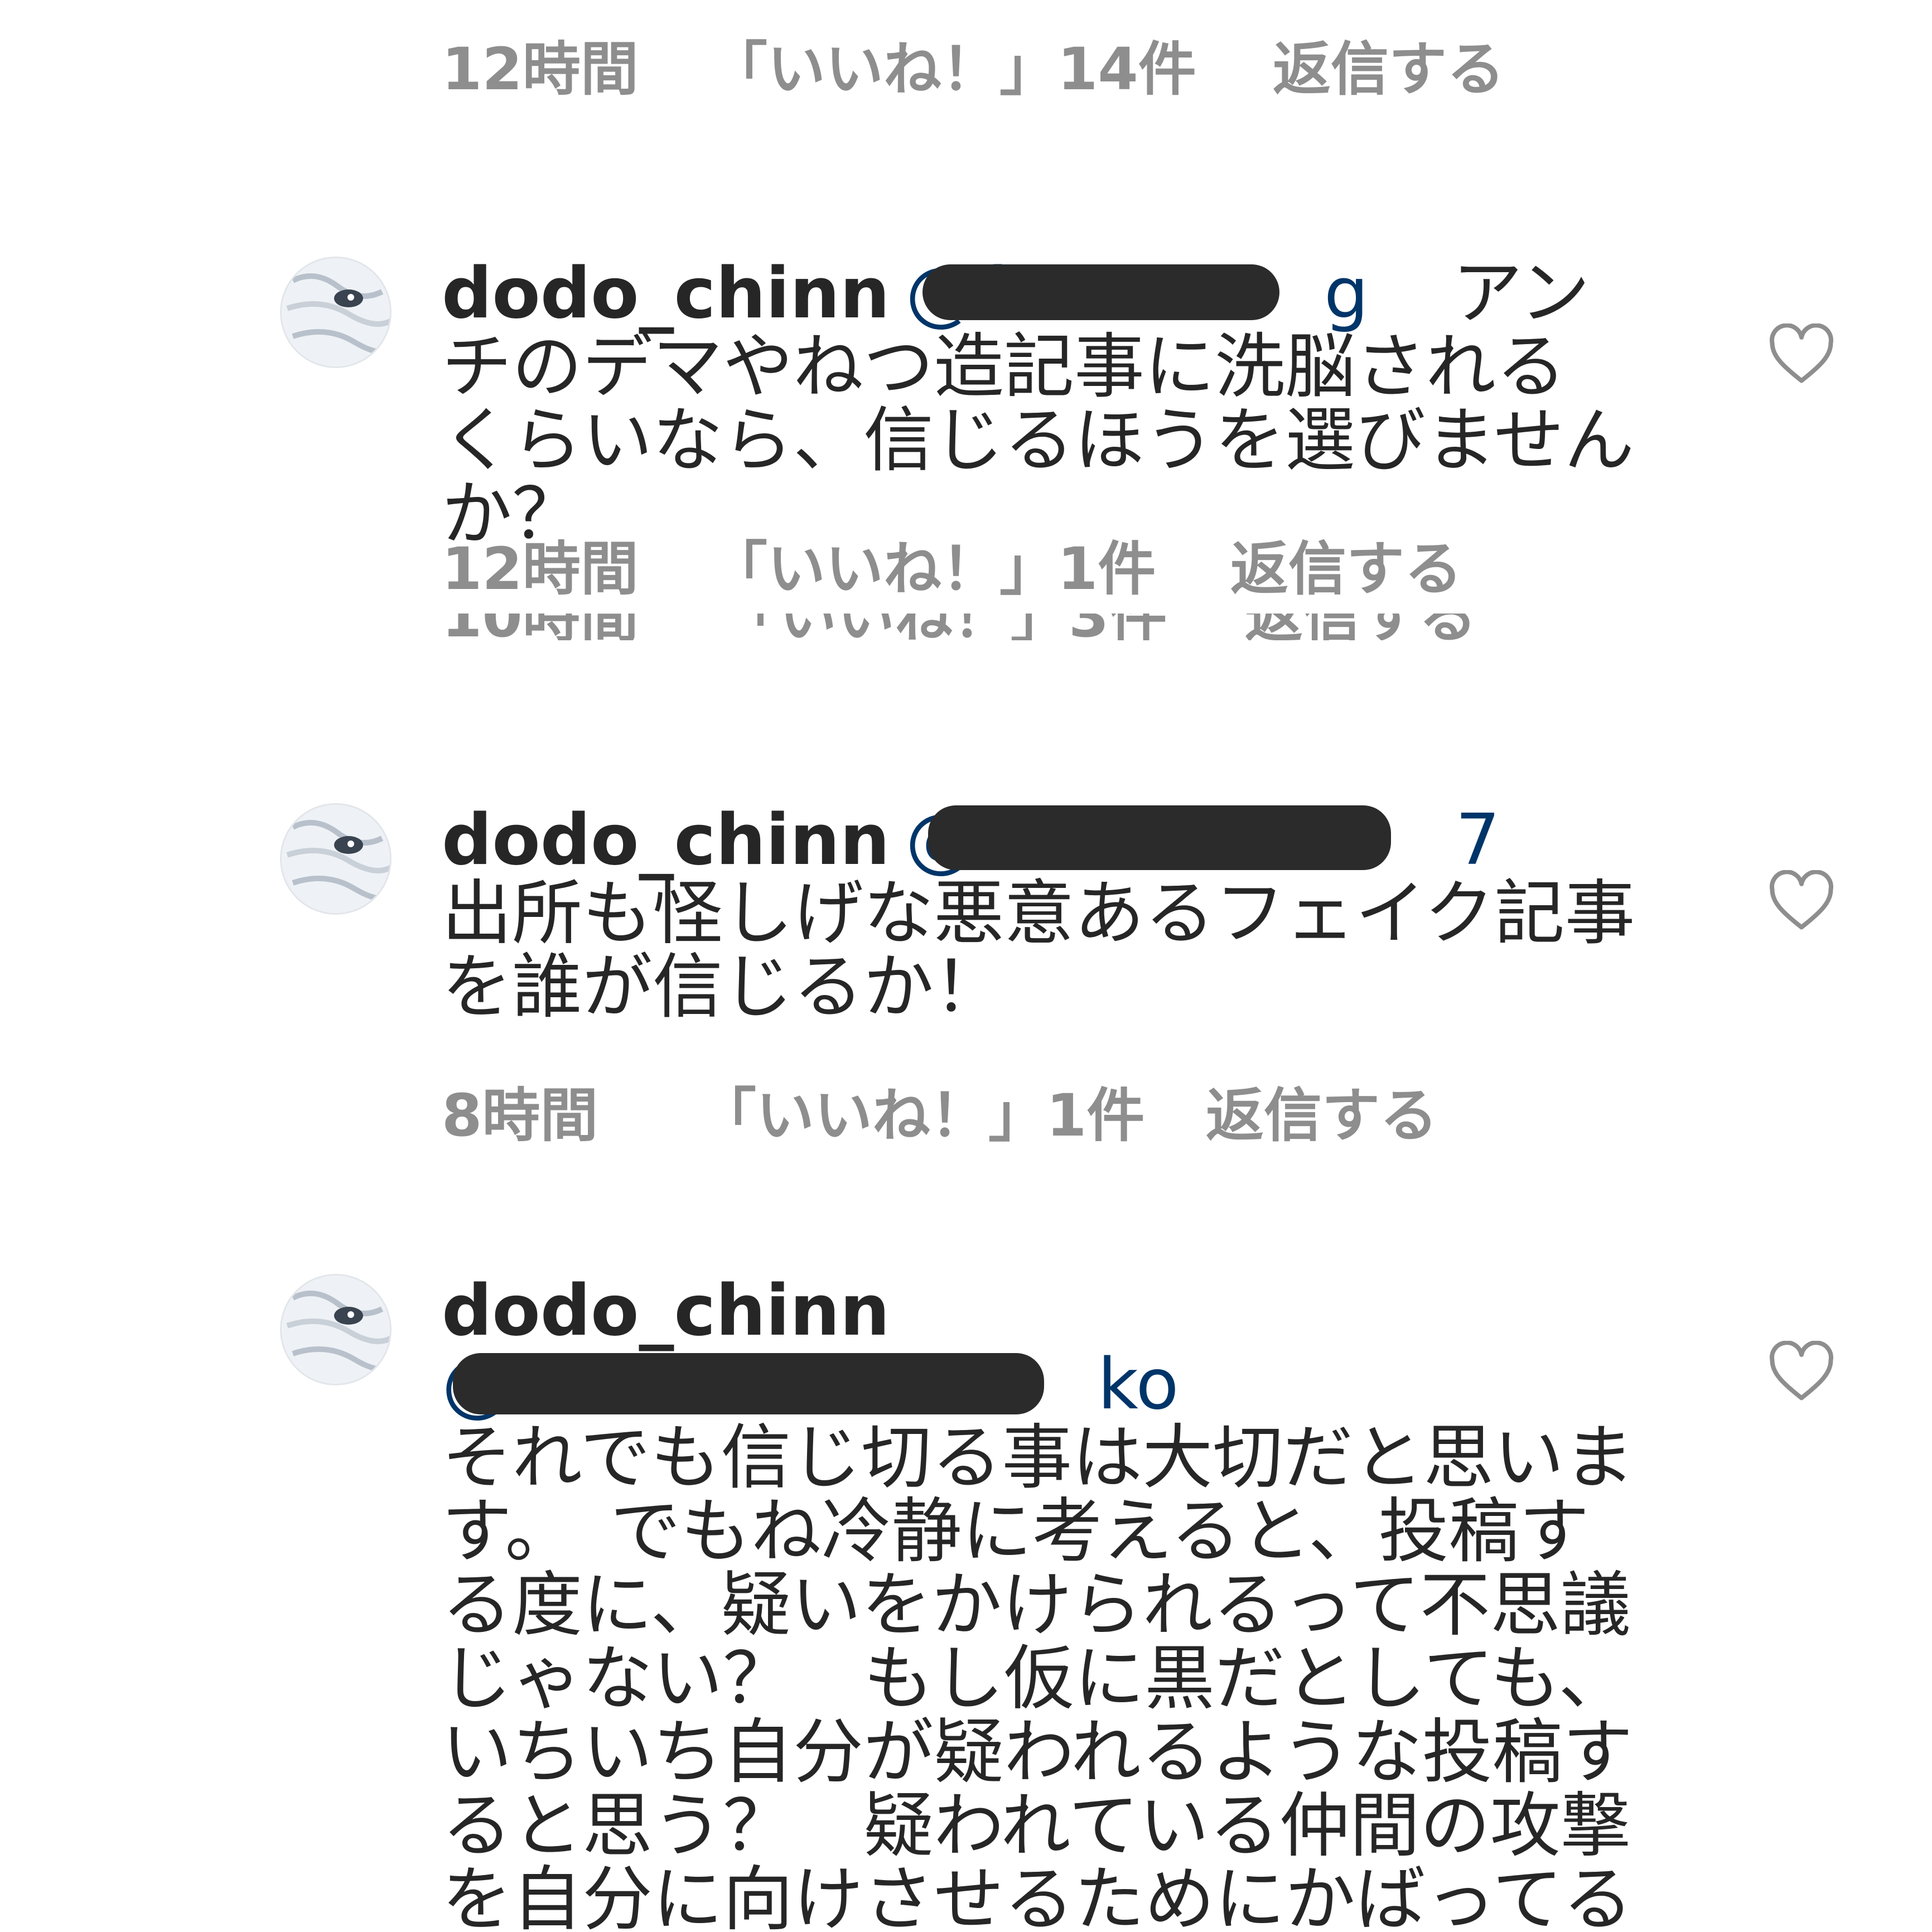 The height and width of the screenshot is (1932, 1932). I want to click on comment-text: 出所も怪しげな悪意あるフェイク記事を誰が信じるか！, so click(1038, 950).